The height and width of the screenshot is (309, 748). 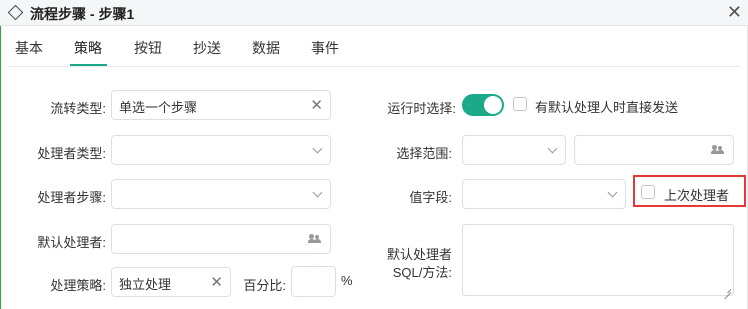 What do you see at coordinates (78, 285) in the screenshot?
I see `handle-strategy-label: 处理策略:` at bounding box center [78, 285].